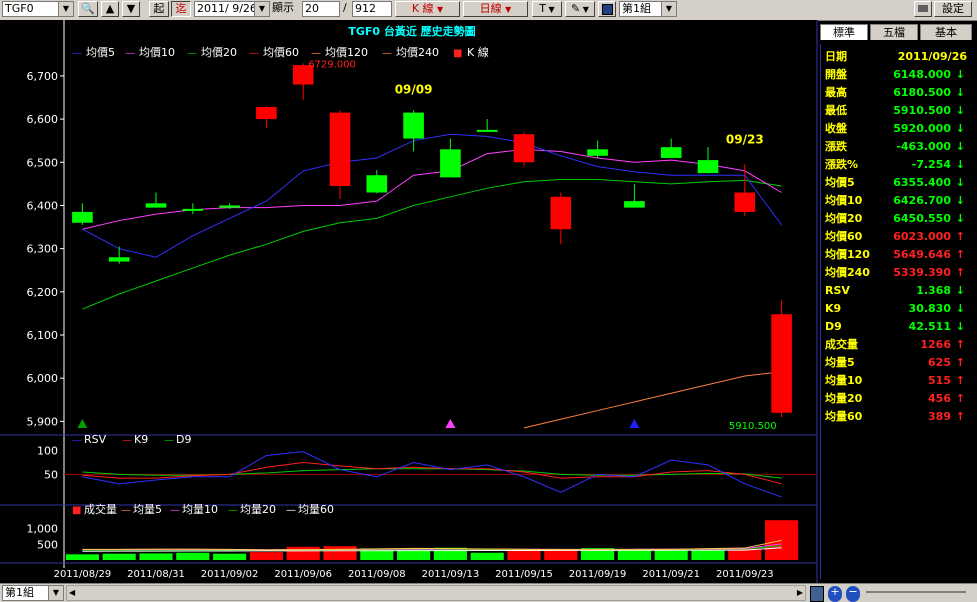 The image size is (977, 602). I want to click on triangle-down-icon: ▼, so click(131, 8).